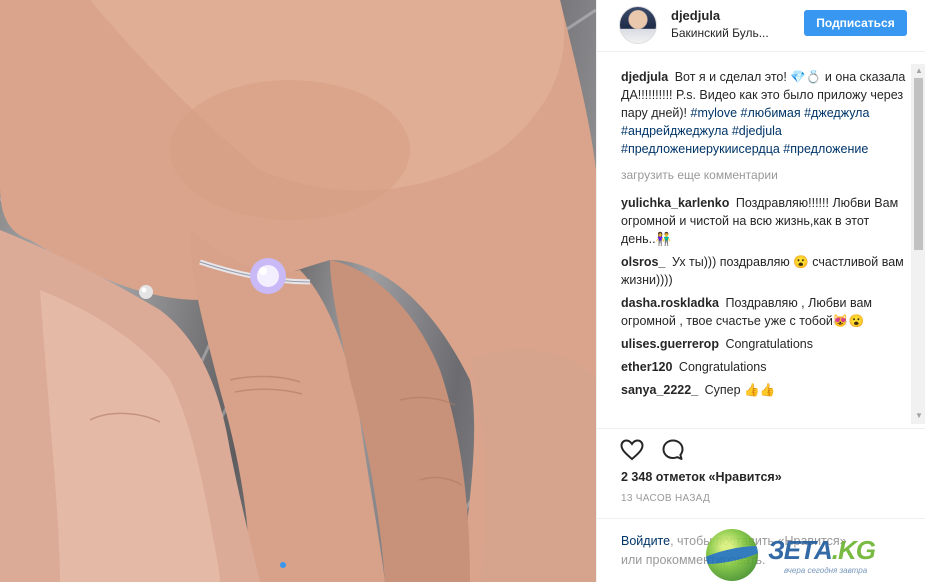  What do you see at coordinates (732, 555) in the screenshot?
I see `globe-logo-icon` at bounding box center [732, 555].